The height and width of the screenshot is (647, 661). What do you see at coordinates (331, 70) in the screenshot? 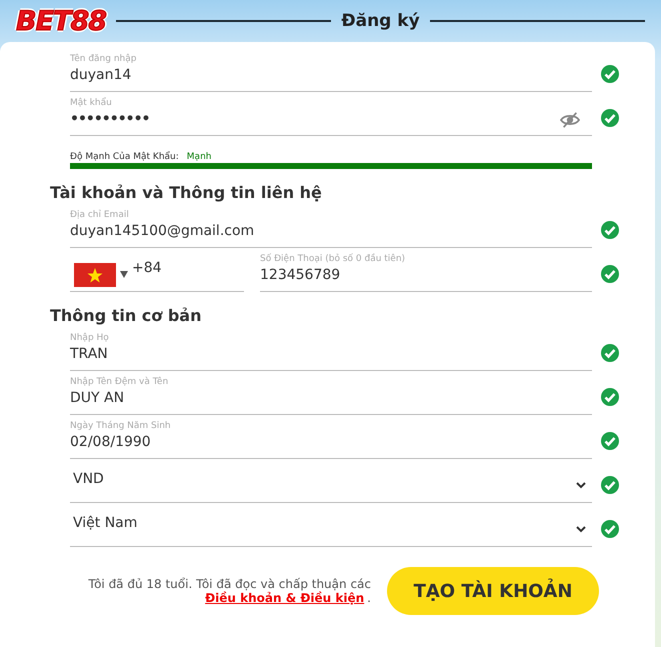
I see `input-field: Tên đăng nhập duyan14` at bounding box center [331, 70].